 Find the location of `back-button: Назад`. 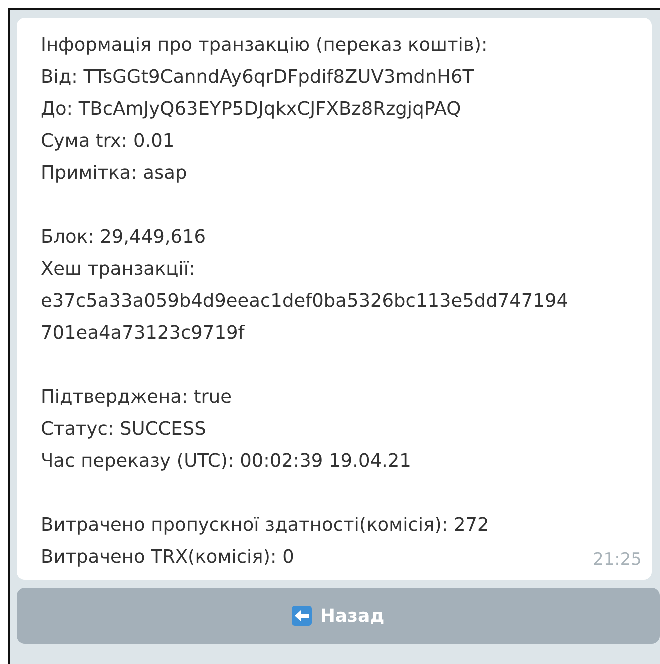

back-button: Назад is located at coordinates (338, 616).